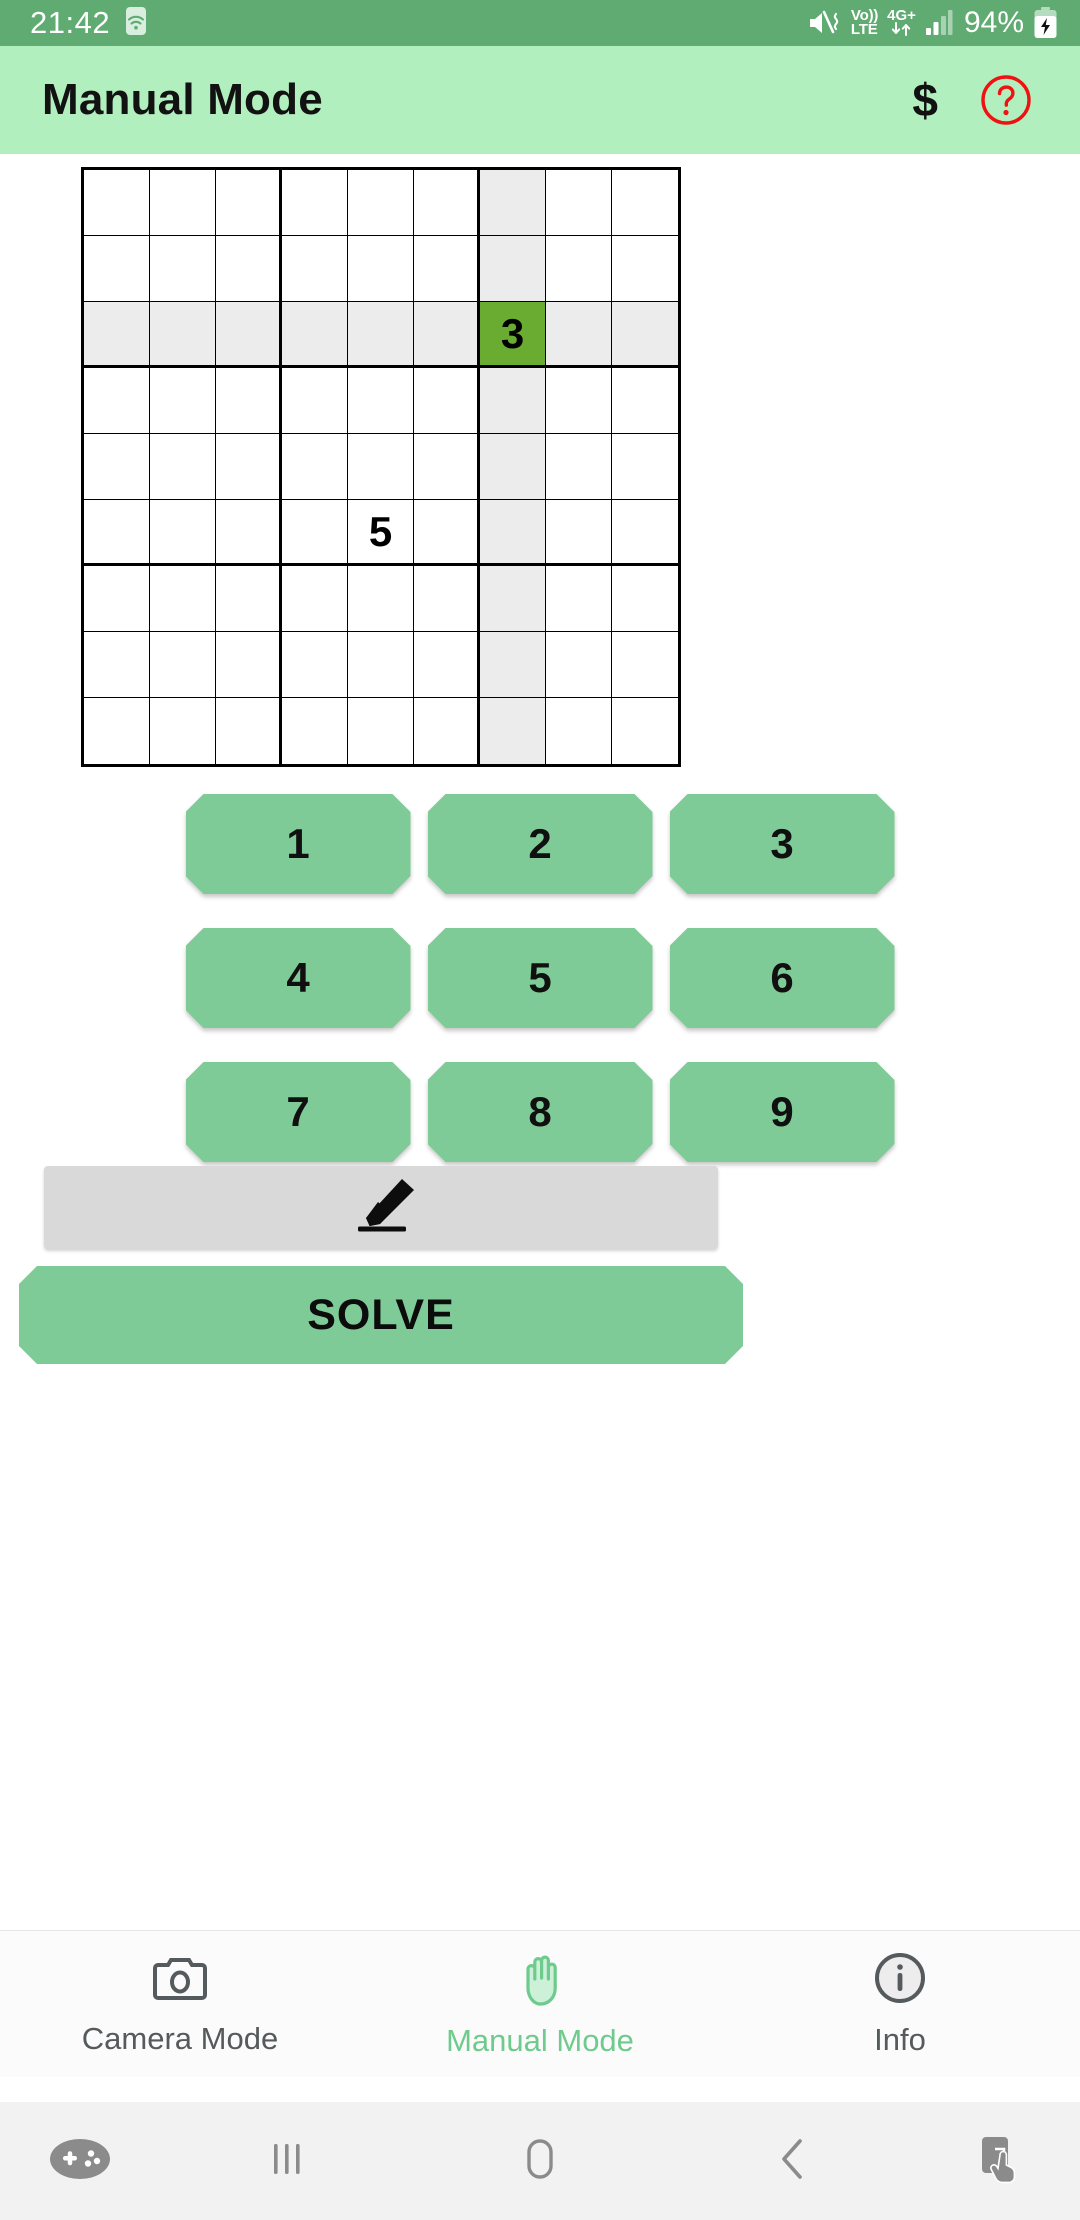 Image resolution: width=1080 pixels, height=2220 pixels. What do you see at coordinates (117, 467) in the screenshot?
I see `sudoku-cell-r5-c1` at bounding box center [117, 467].